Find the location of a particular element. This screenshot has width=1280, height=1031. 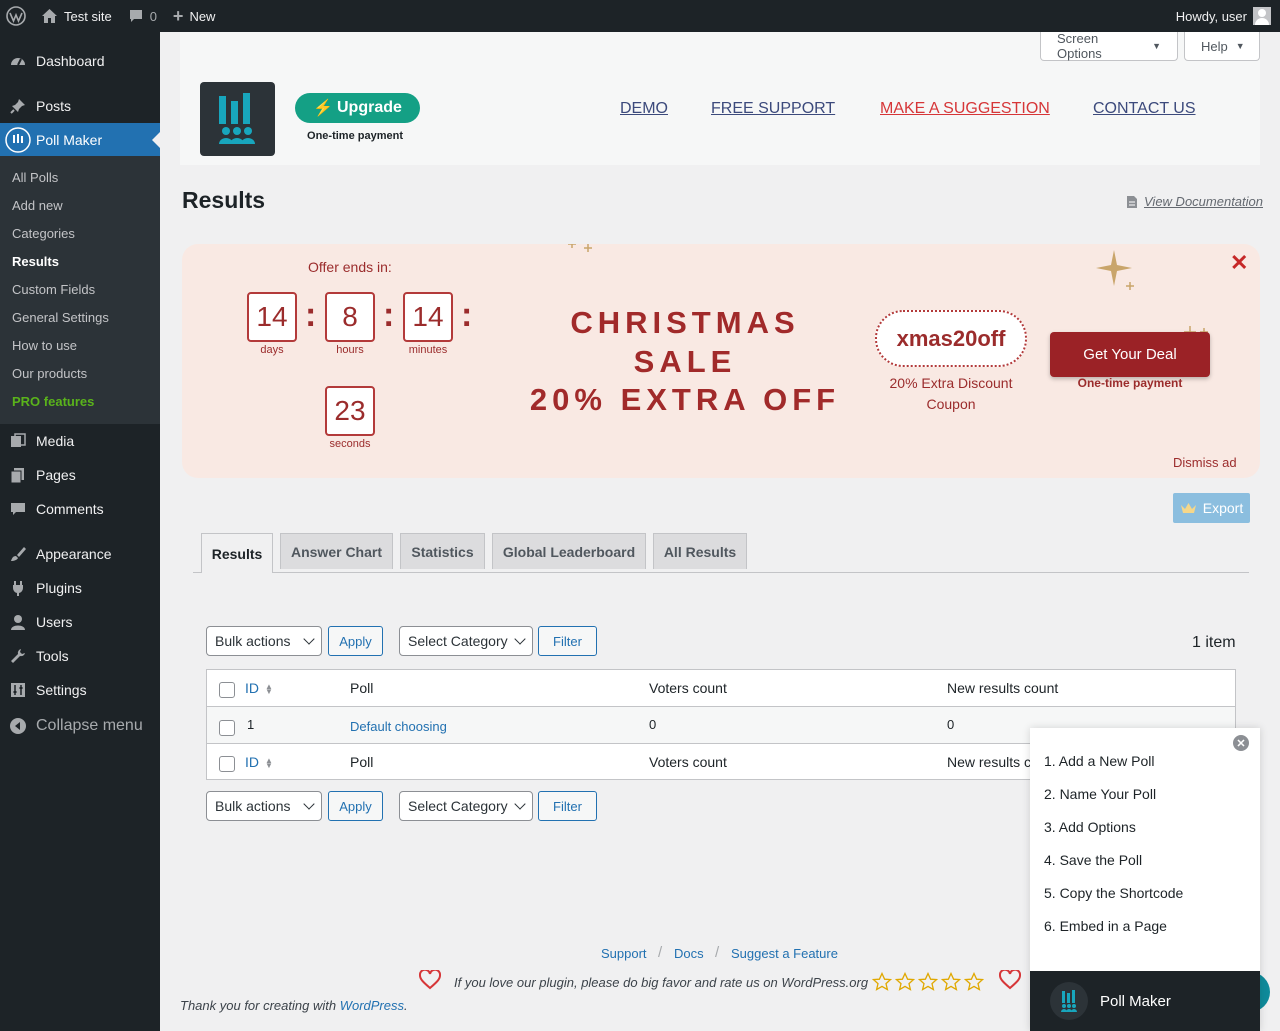

support-link: Support is located at coordinates (624, 953).